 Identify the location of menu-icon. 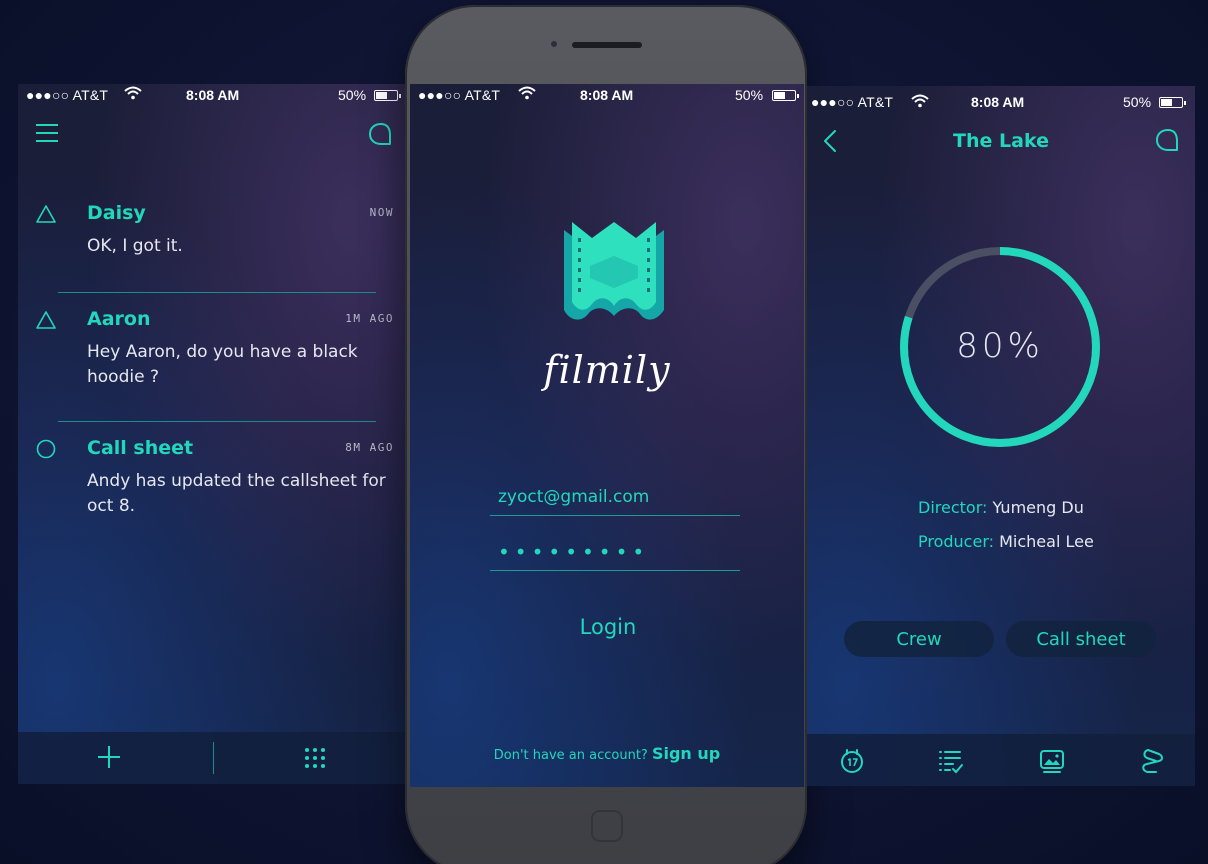
(47, 133).